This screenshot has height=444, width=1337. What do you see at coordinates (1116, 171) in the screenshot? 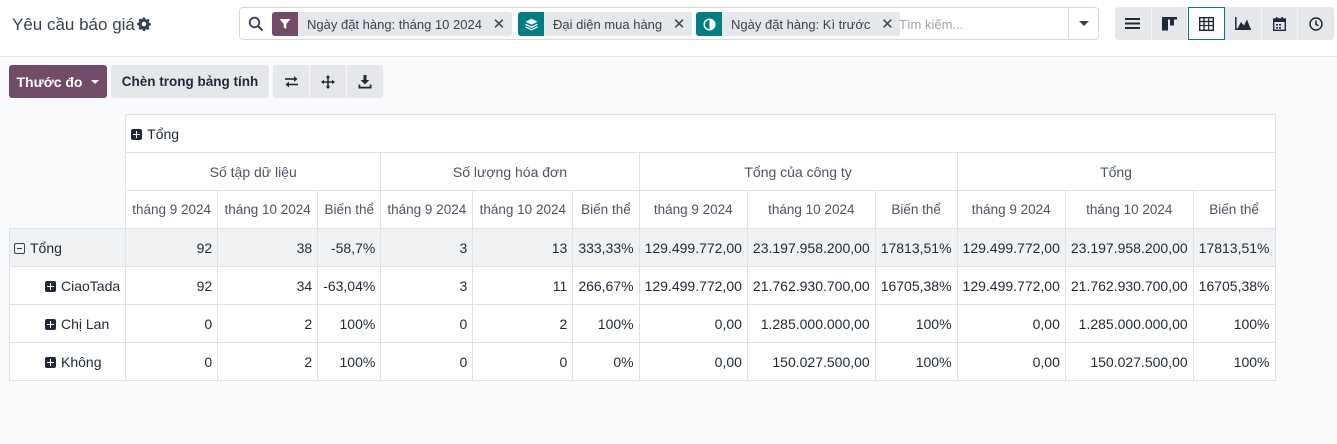
I see `measure-header: Tổng` at bounding box center [1116, 171].